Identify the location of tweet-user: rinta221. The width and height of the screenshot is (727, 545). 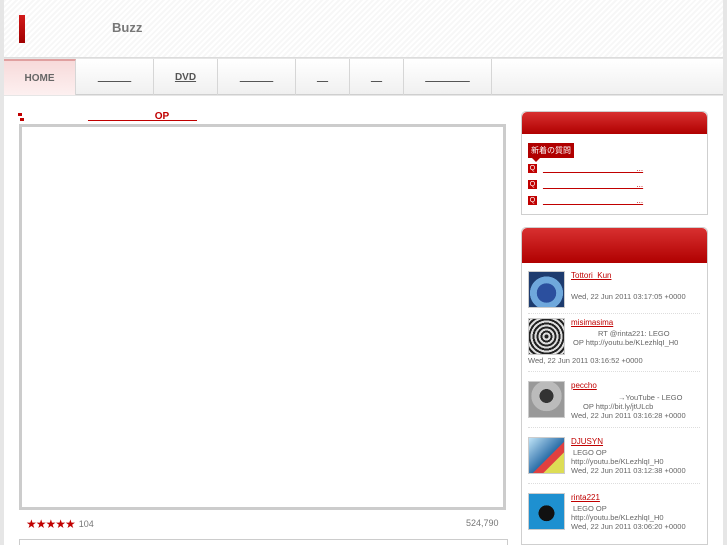
(585, 497).